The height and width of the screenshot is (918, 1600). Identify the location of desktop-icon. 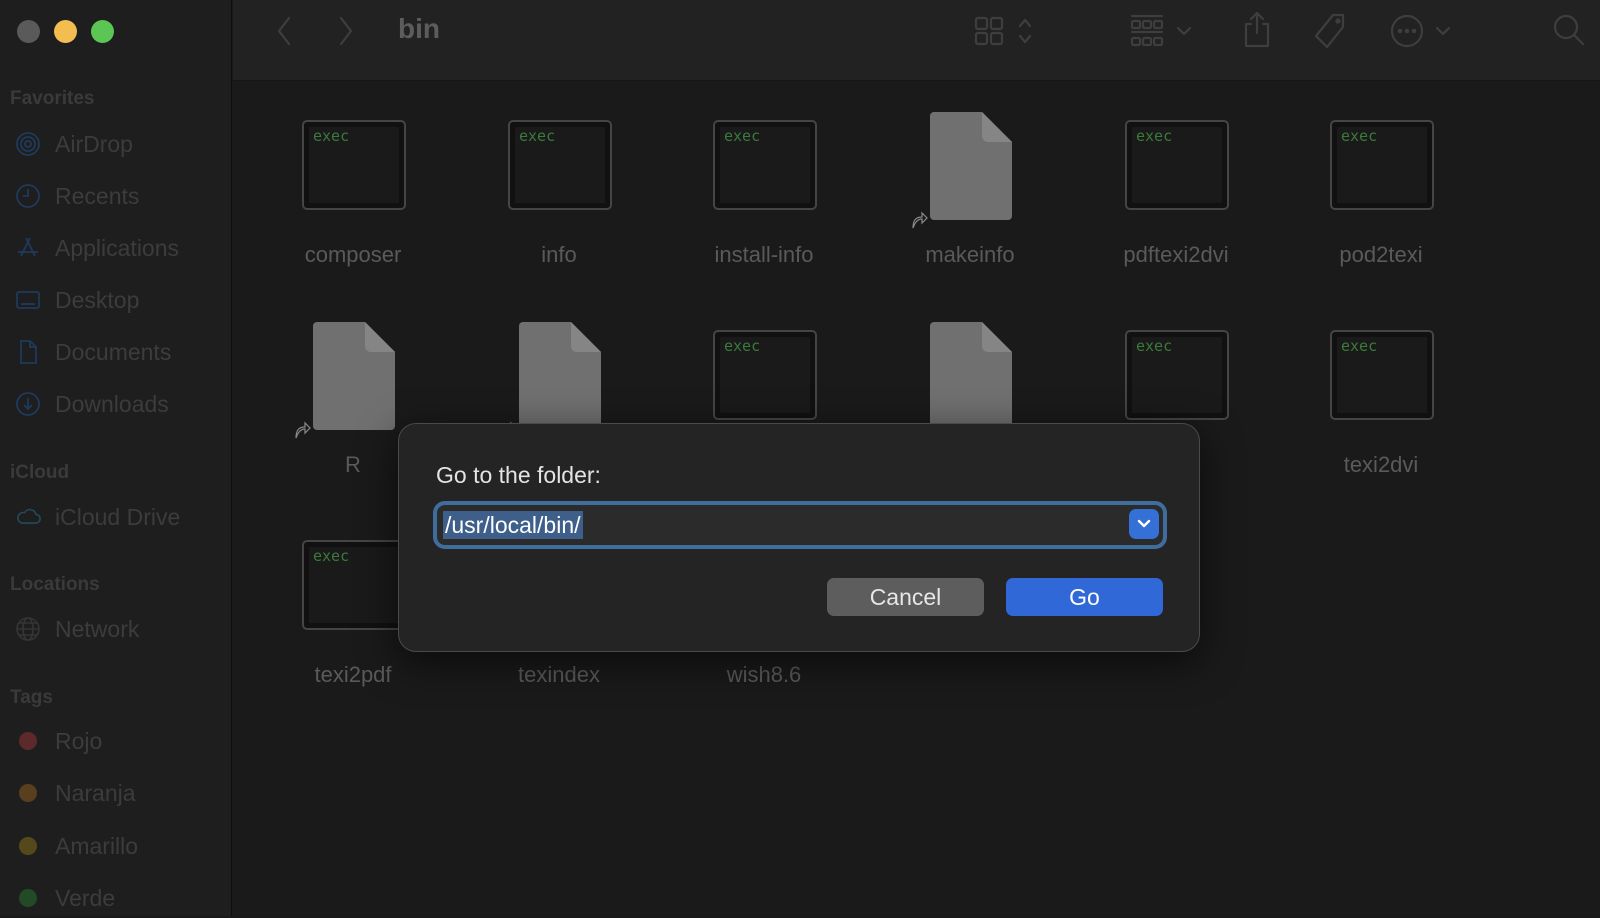
(28, 300).